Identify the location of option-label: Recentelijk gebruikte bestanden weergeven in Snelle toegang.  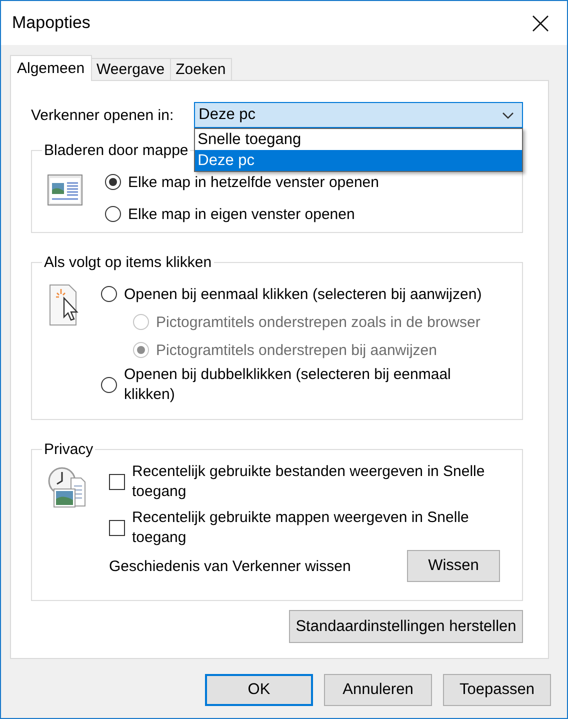
(309, 482).